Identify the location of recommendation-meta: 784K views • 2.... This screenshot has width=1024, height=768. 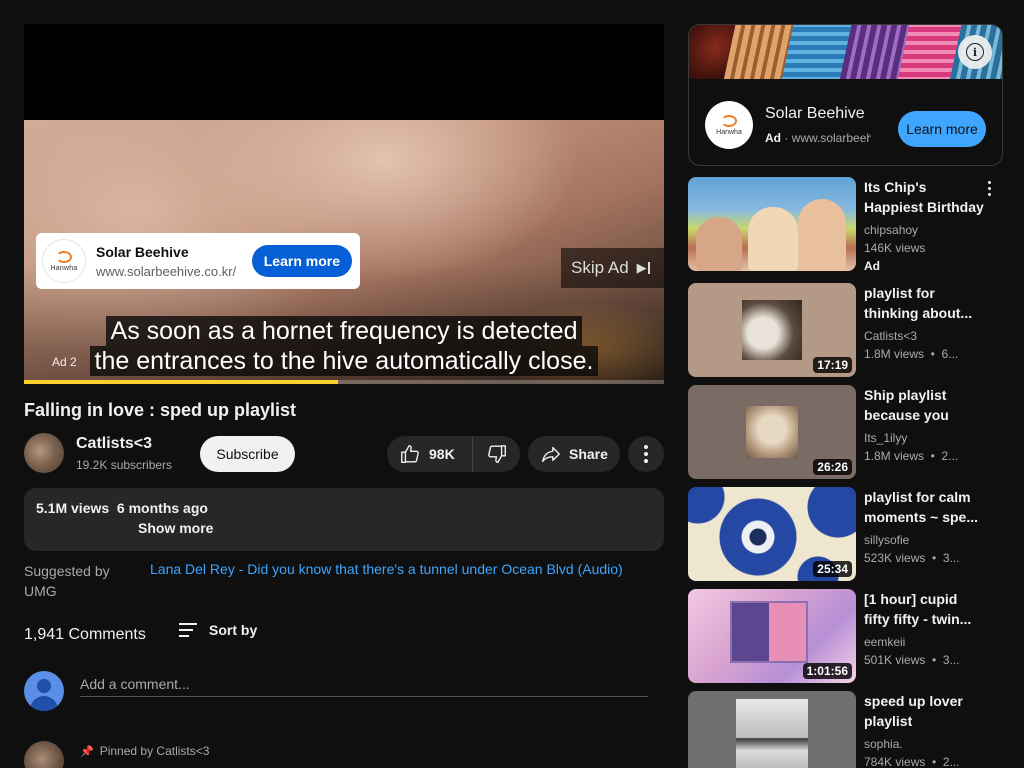
(912, 761).